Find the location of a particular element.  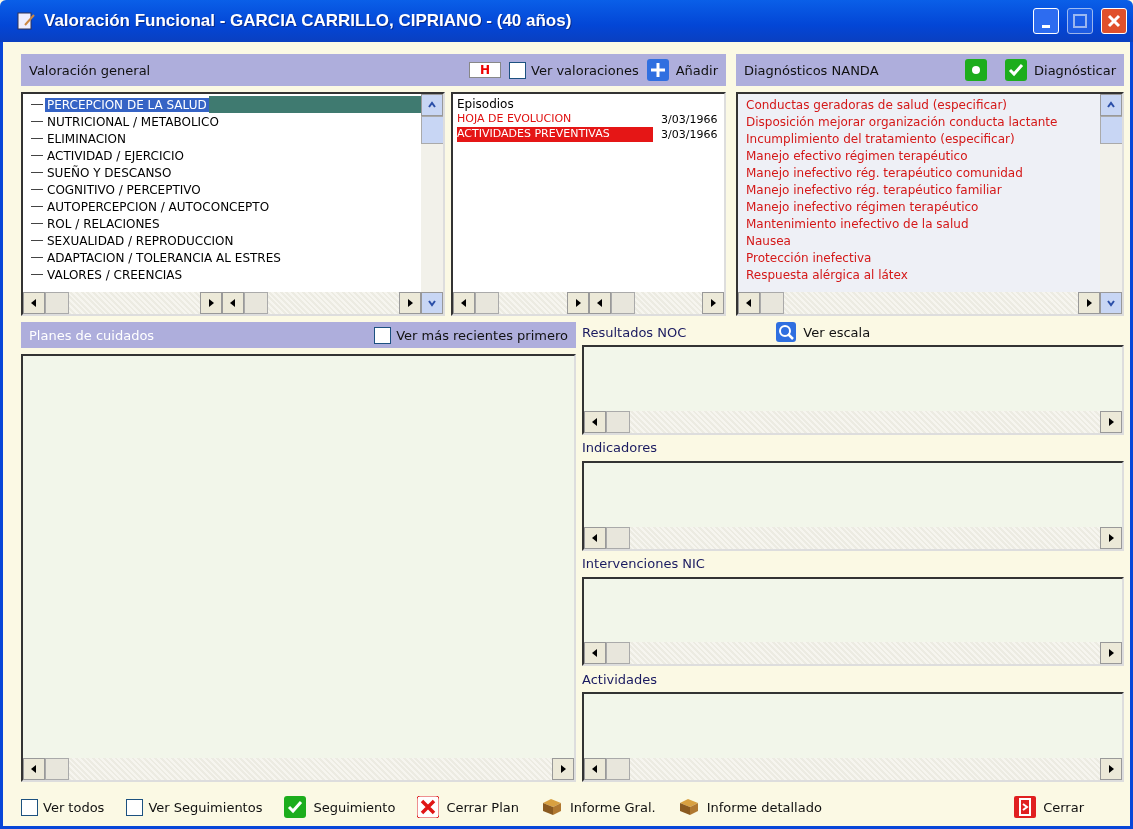

footer-button: Informe Gral. is located at coordinates (598, 807).